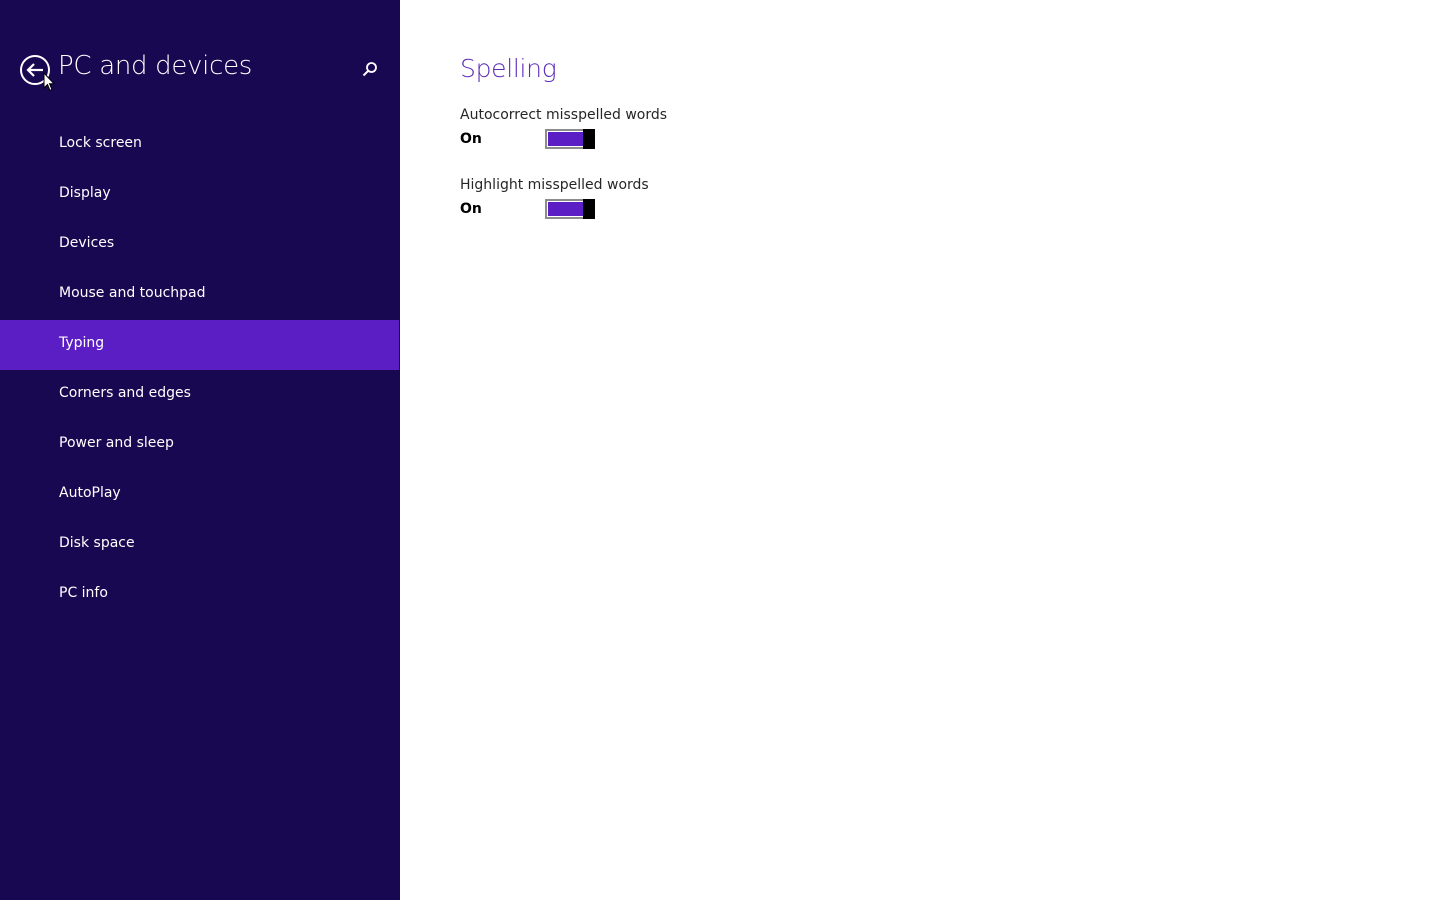 This screenshot has height=900, width=1440. What do you see at coordinates (132, 293) in the screenshot?
I see `sidebar-item-label: Mouse and touchpad` at bounding box center [132, 293].